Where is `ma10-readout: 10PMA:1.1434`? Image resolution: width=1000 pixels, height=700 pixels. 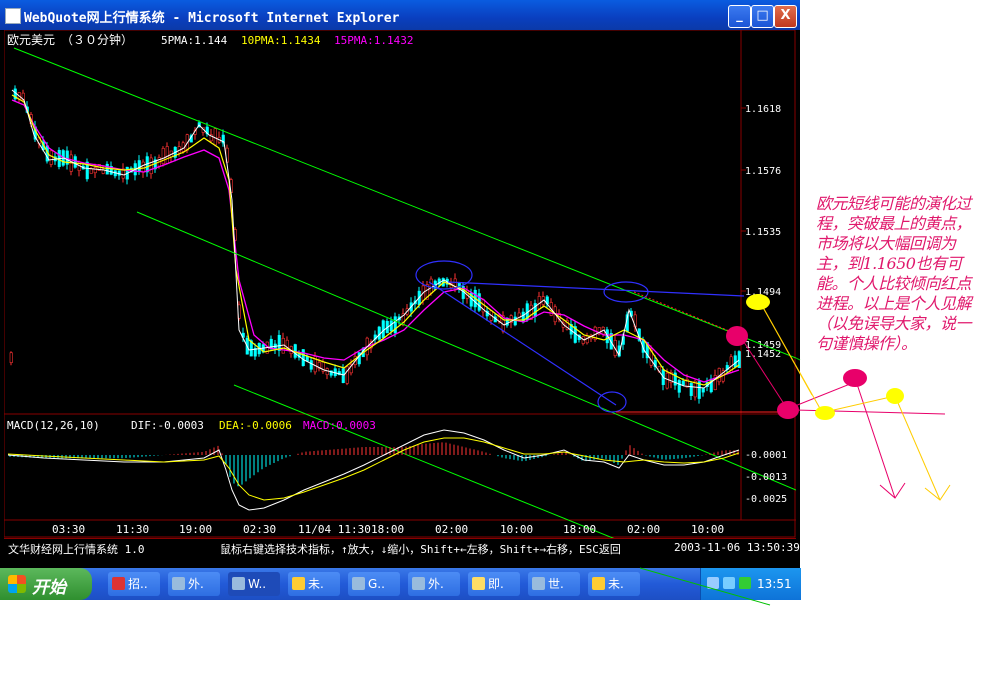 ma10-readout: 10PMA:1.1434 is located at coordinates (281, 40).